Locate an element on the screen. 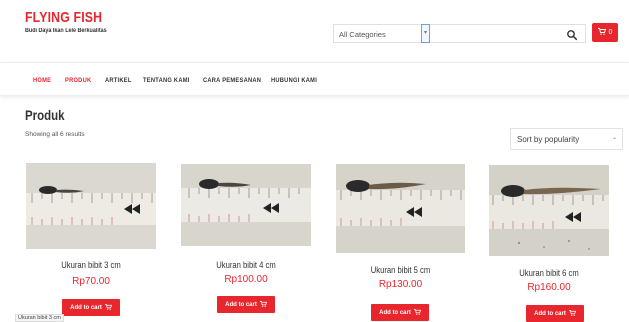 The height and width of the screenshot is (322, 629). product-name: Ukuran bibit 4 cm is located at coordinates (246, 265).